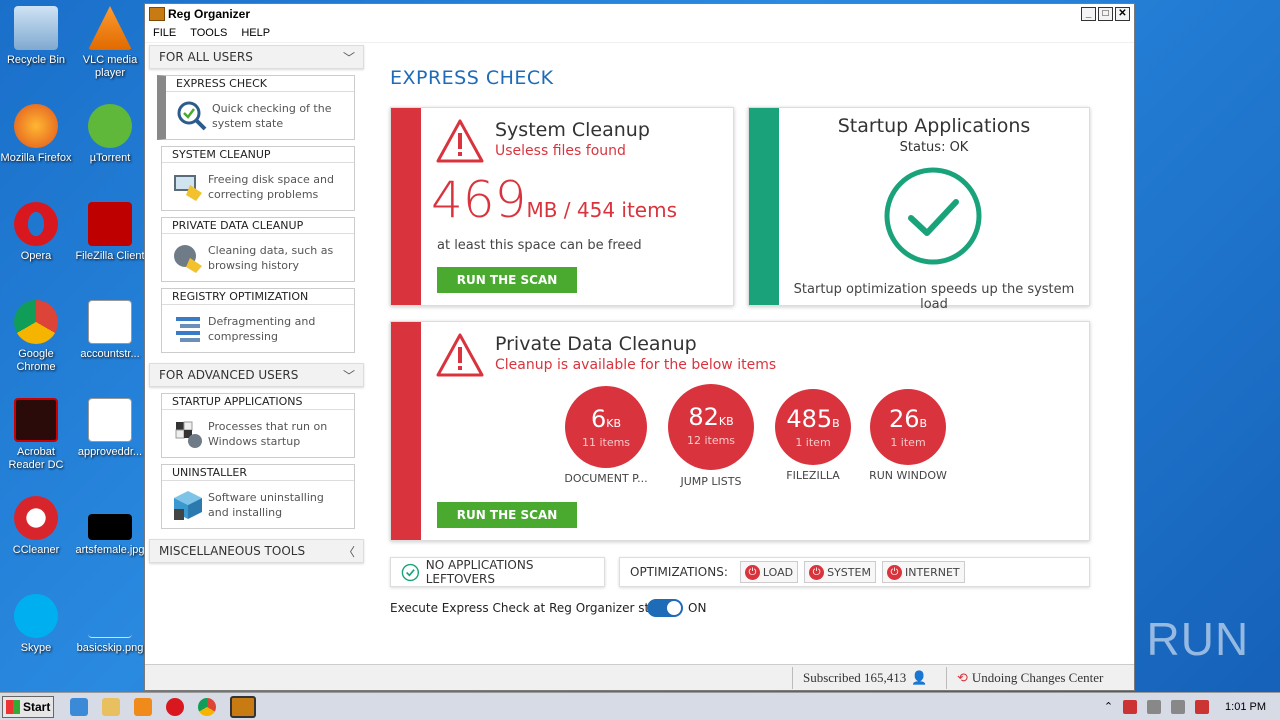  I want to click on start-button: Start, so click(28, 706).